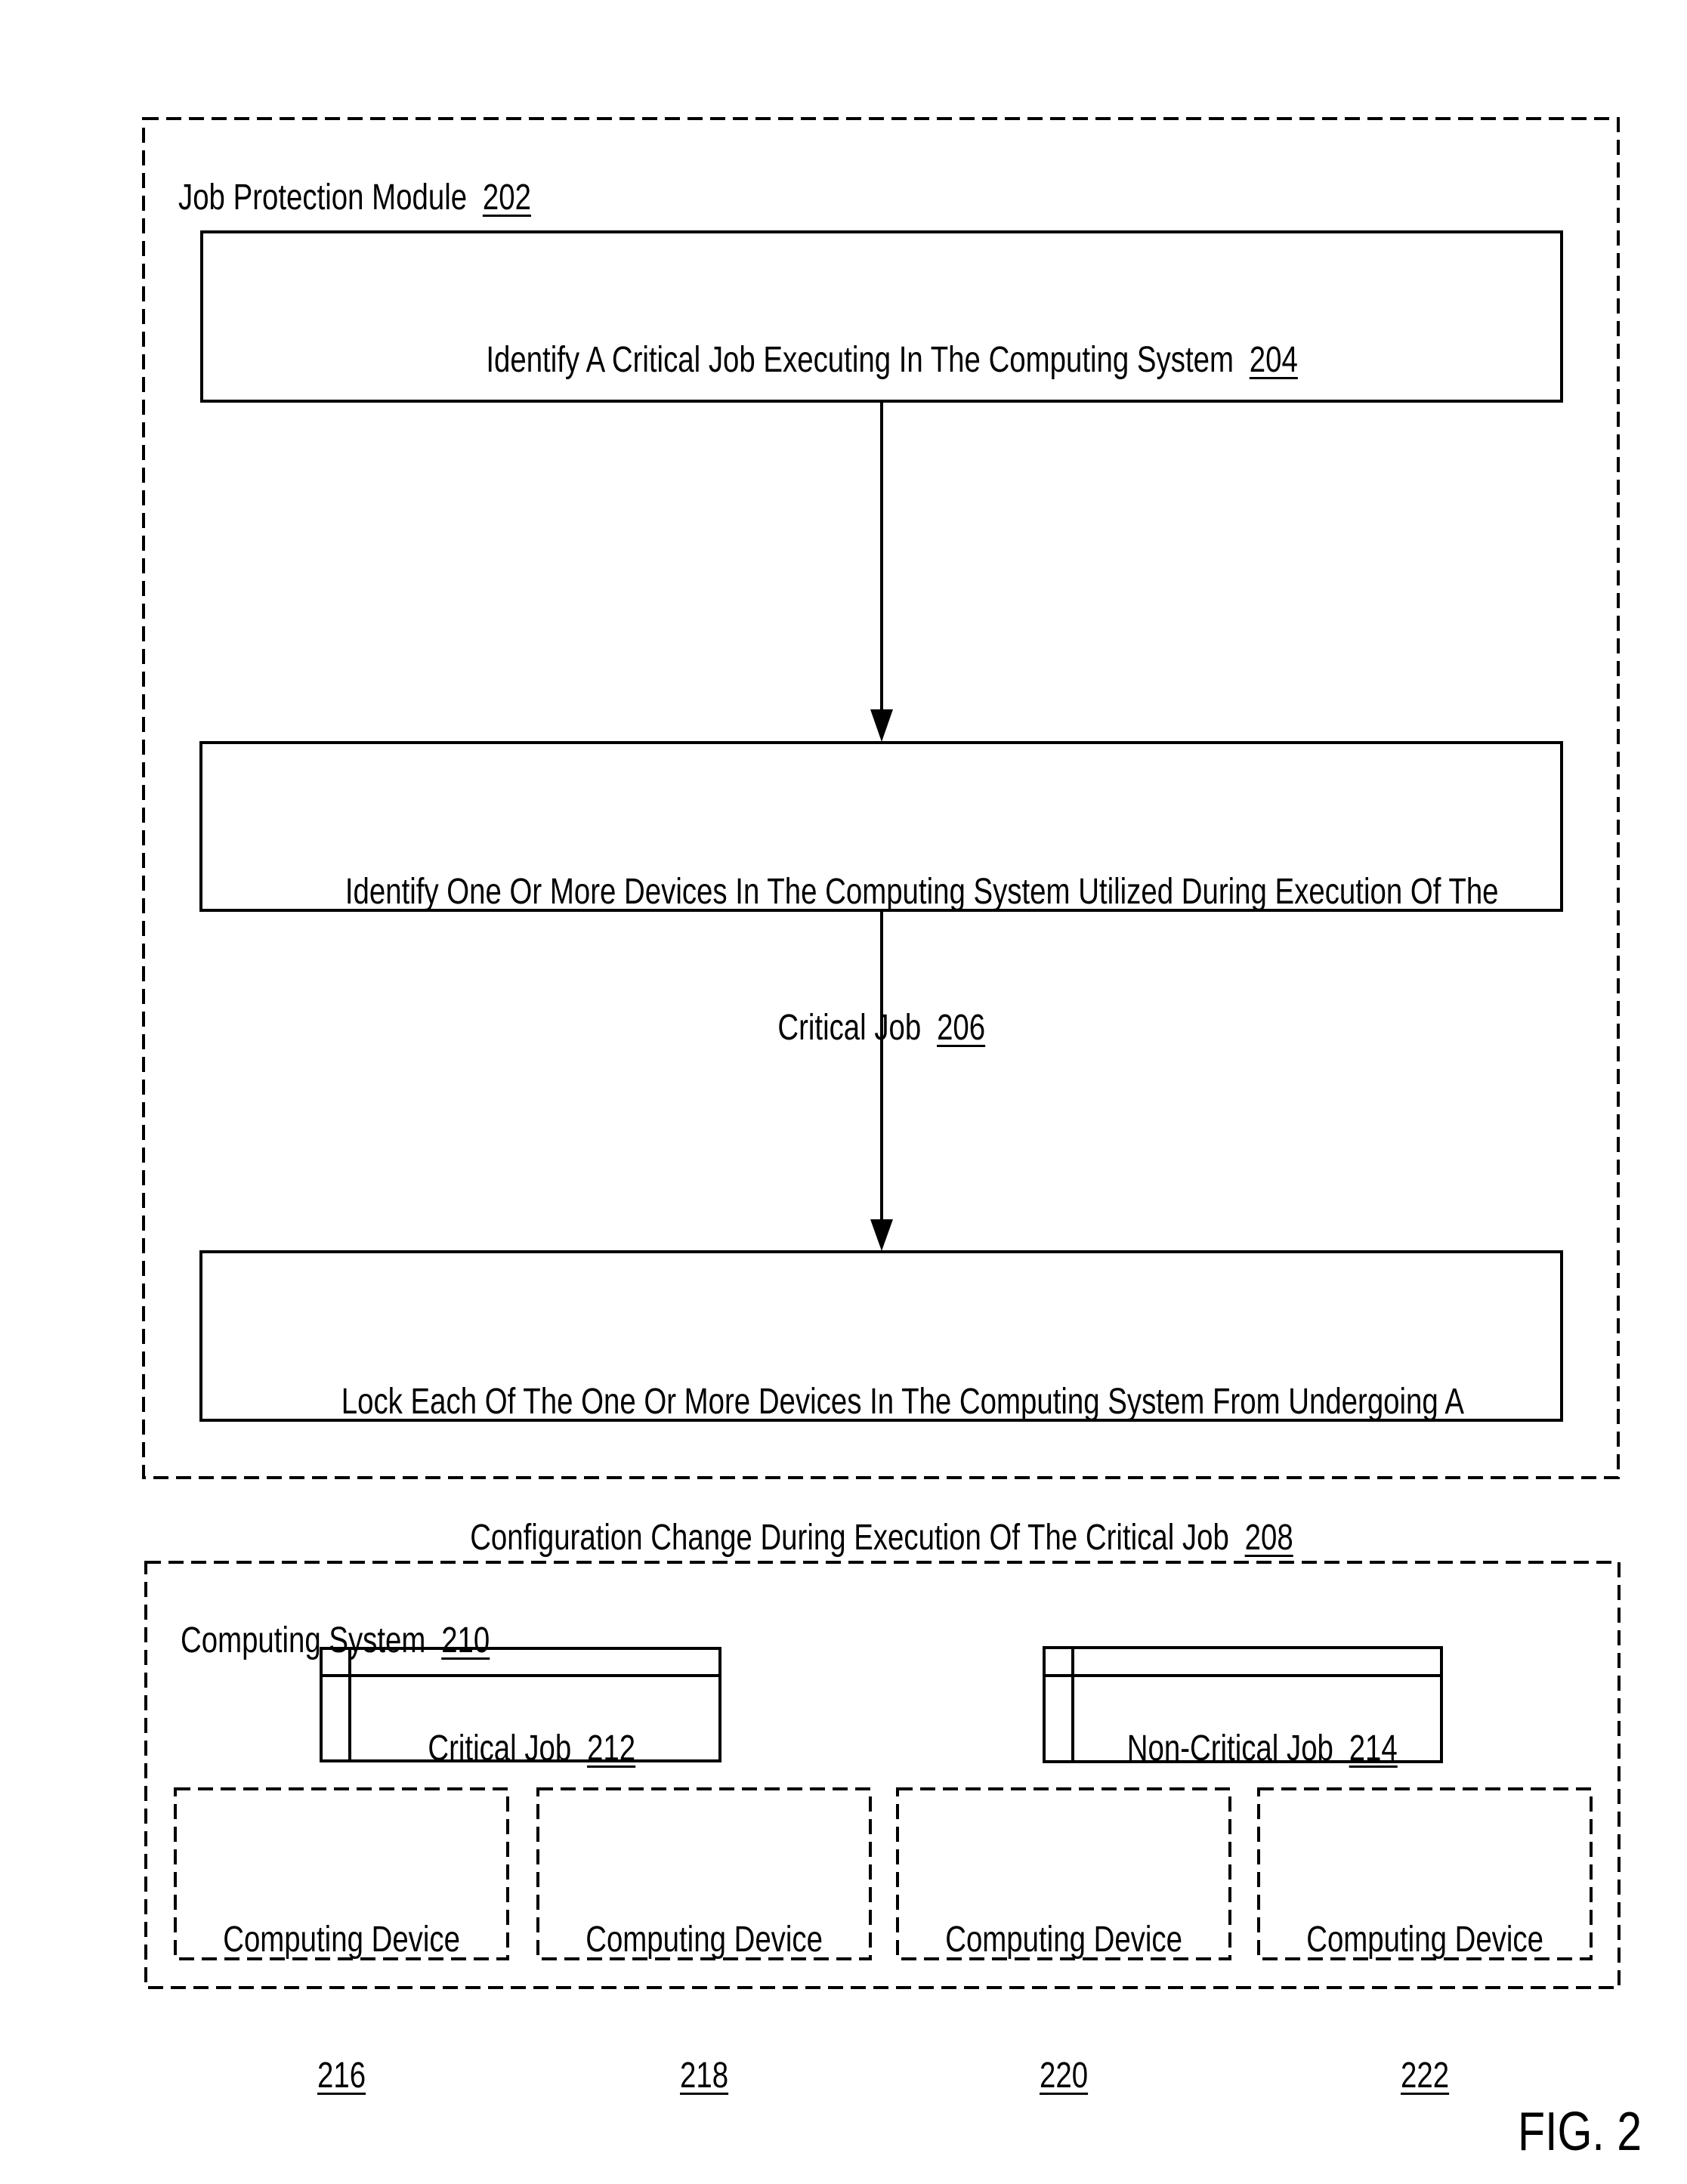  Describe the element at coordinates (704, 1940) in the screenshot. I see `computing-device-218-text: Computing Device` at that location.